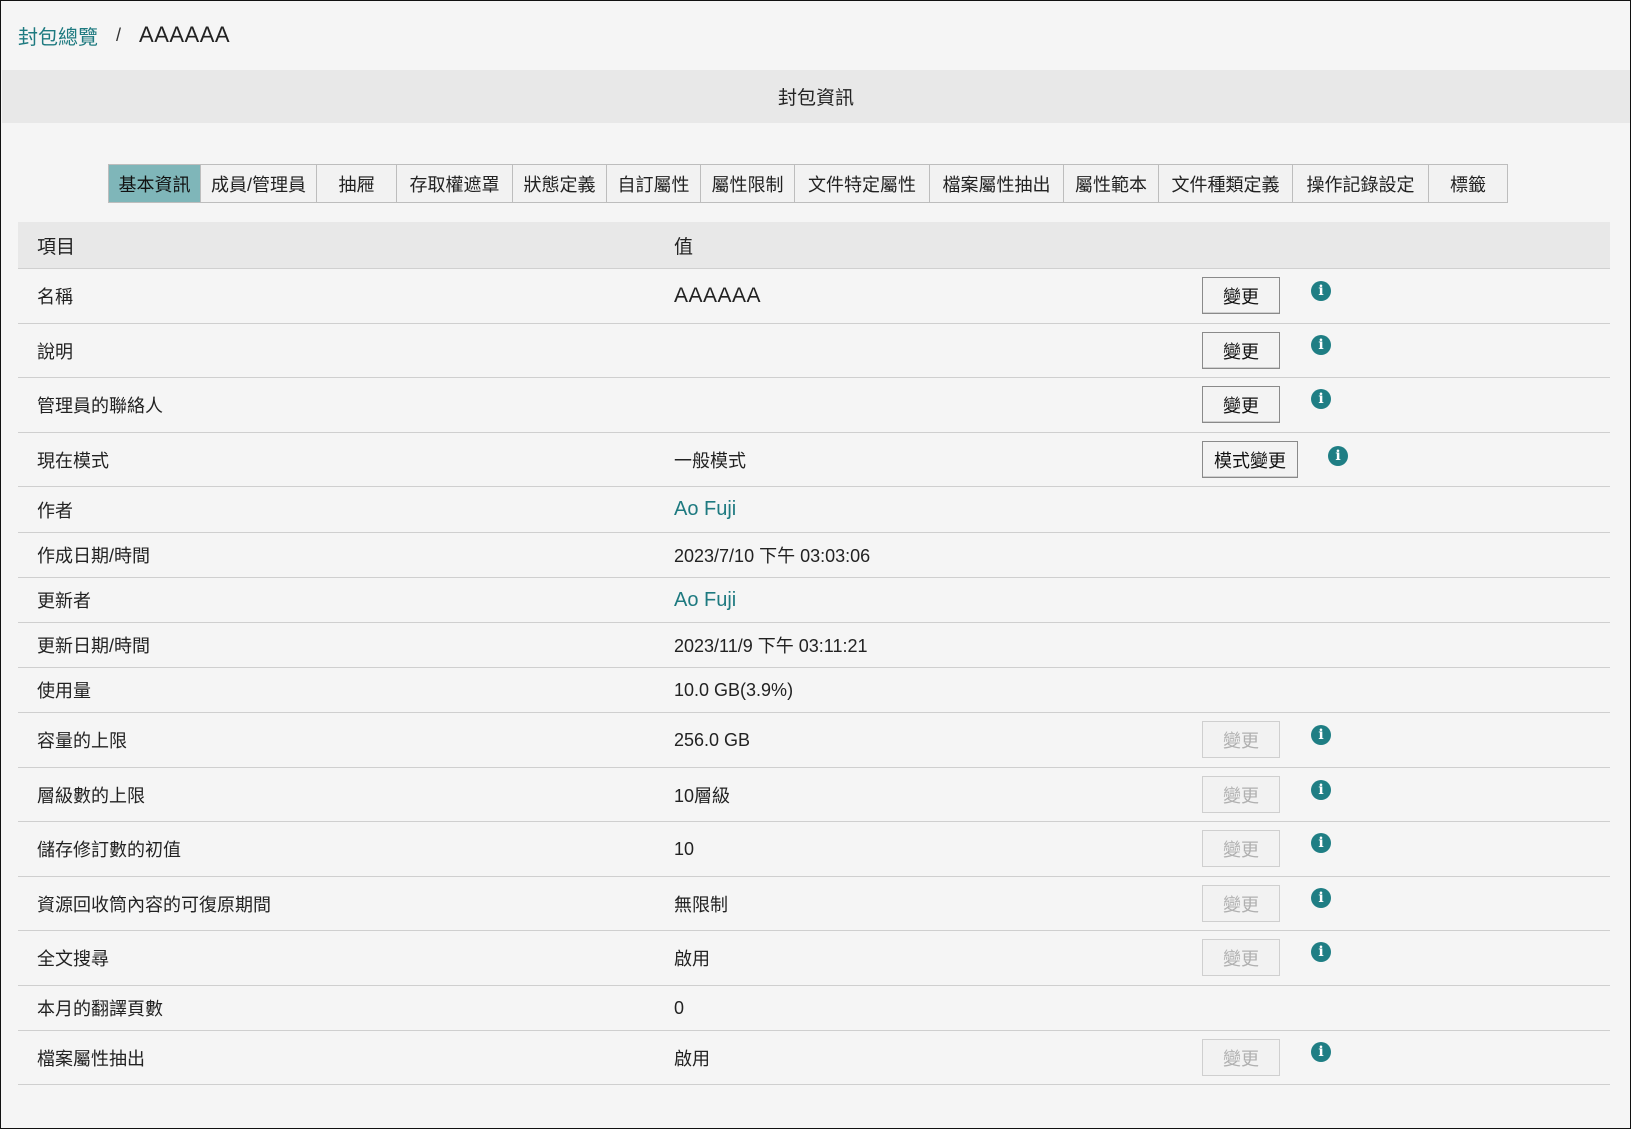 The width and height of the screenshot is (1631, 1129). What do you see at coordinates (560, 183) in the screenshot?
I see `tab-status-definition: 狀態定義` at bounding box center [560, 183].